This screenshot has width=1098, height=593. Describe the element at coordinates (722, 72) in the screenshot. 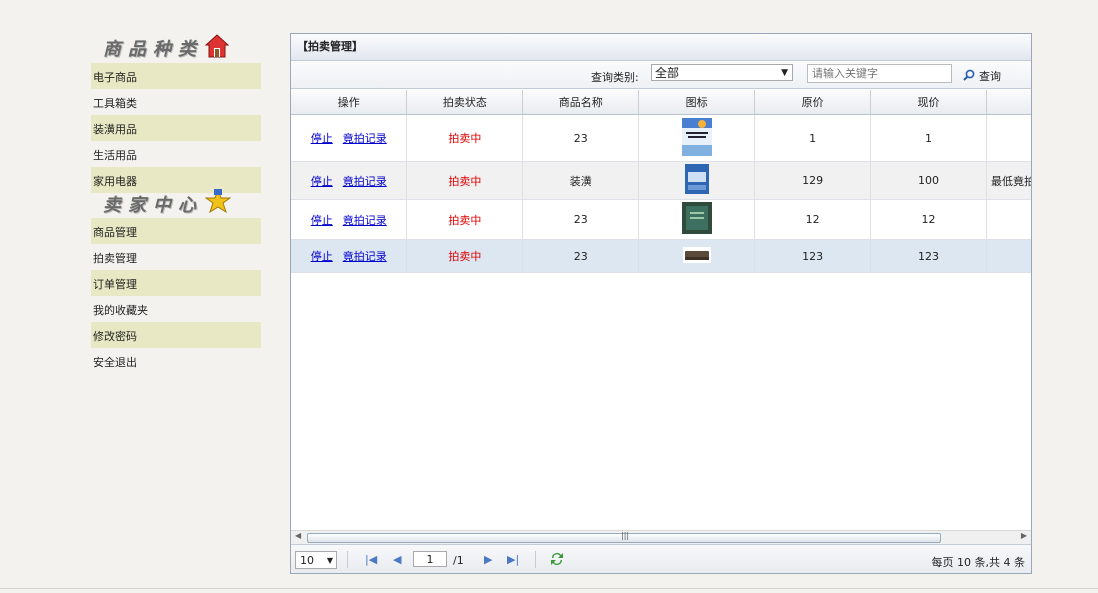

I see `category-select: 全部 ▼` at that location.